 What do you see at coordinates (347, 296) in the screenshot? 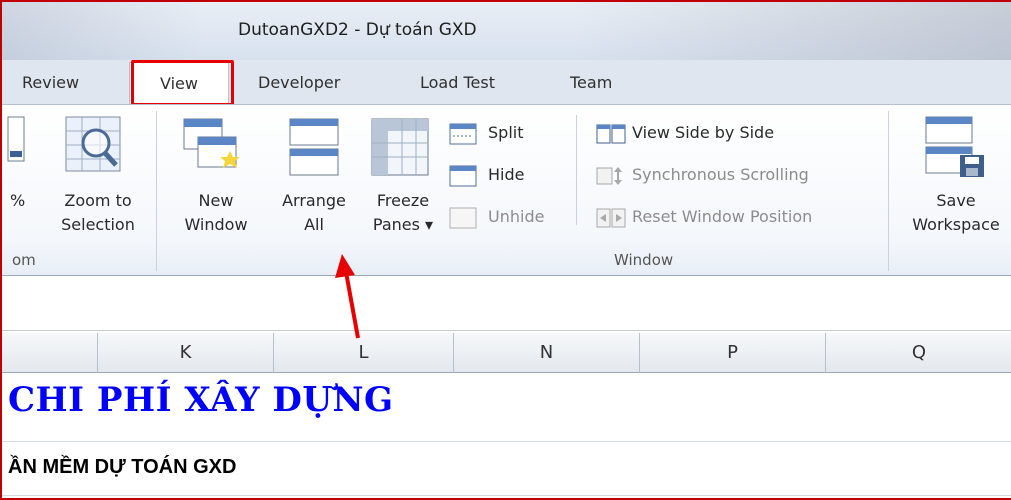
I see `annotation-arrow` at bounding box center [347, 296].